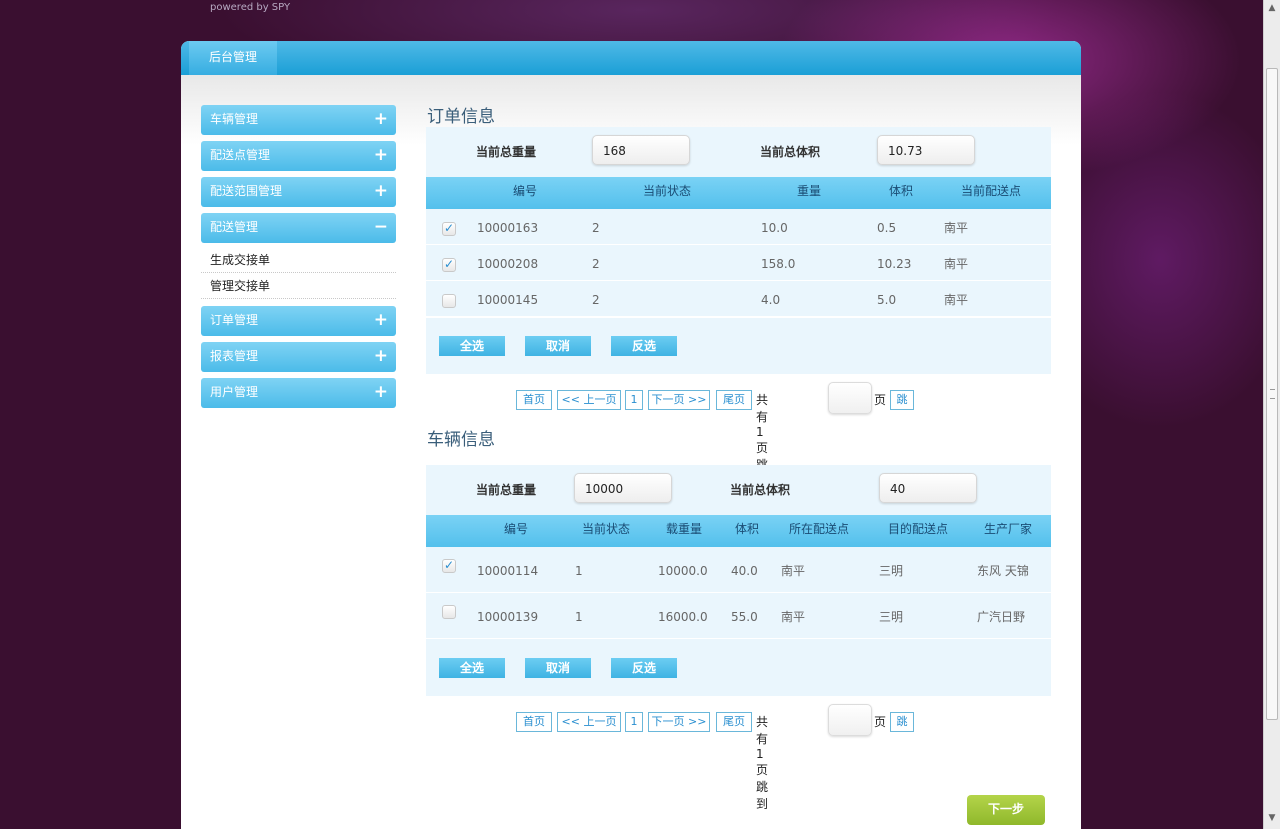  I want to click on powered-by-text: powered by SPY, so click(250, 7).